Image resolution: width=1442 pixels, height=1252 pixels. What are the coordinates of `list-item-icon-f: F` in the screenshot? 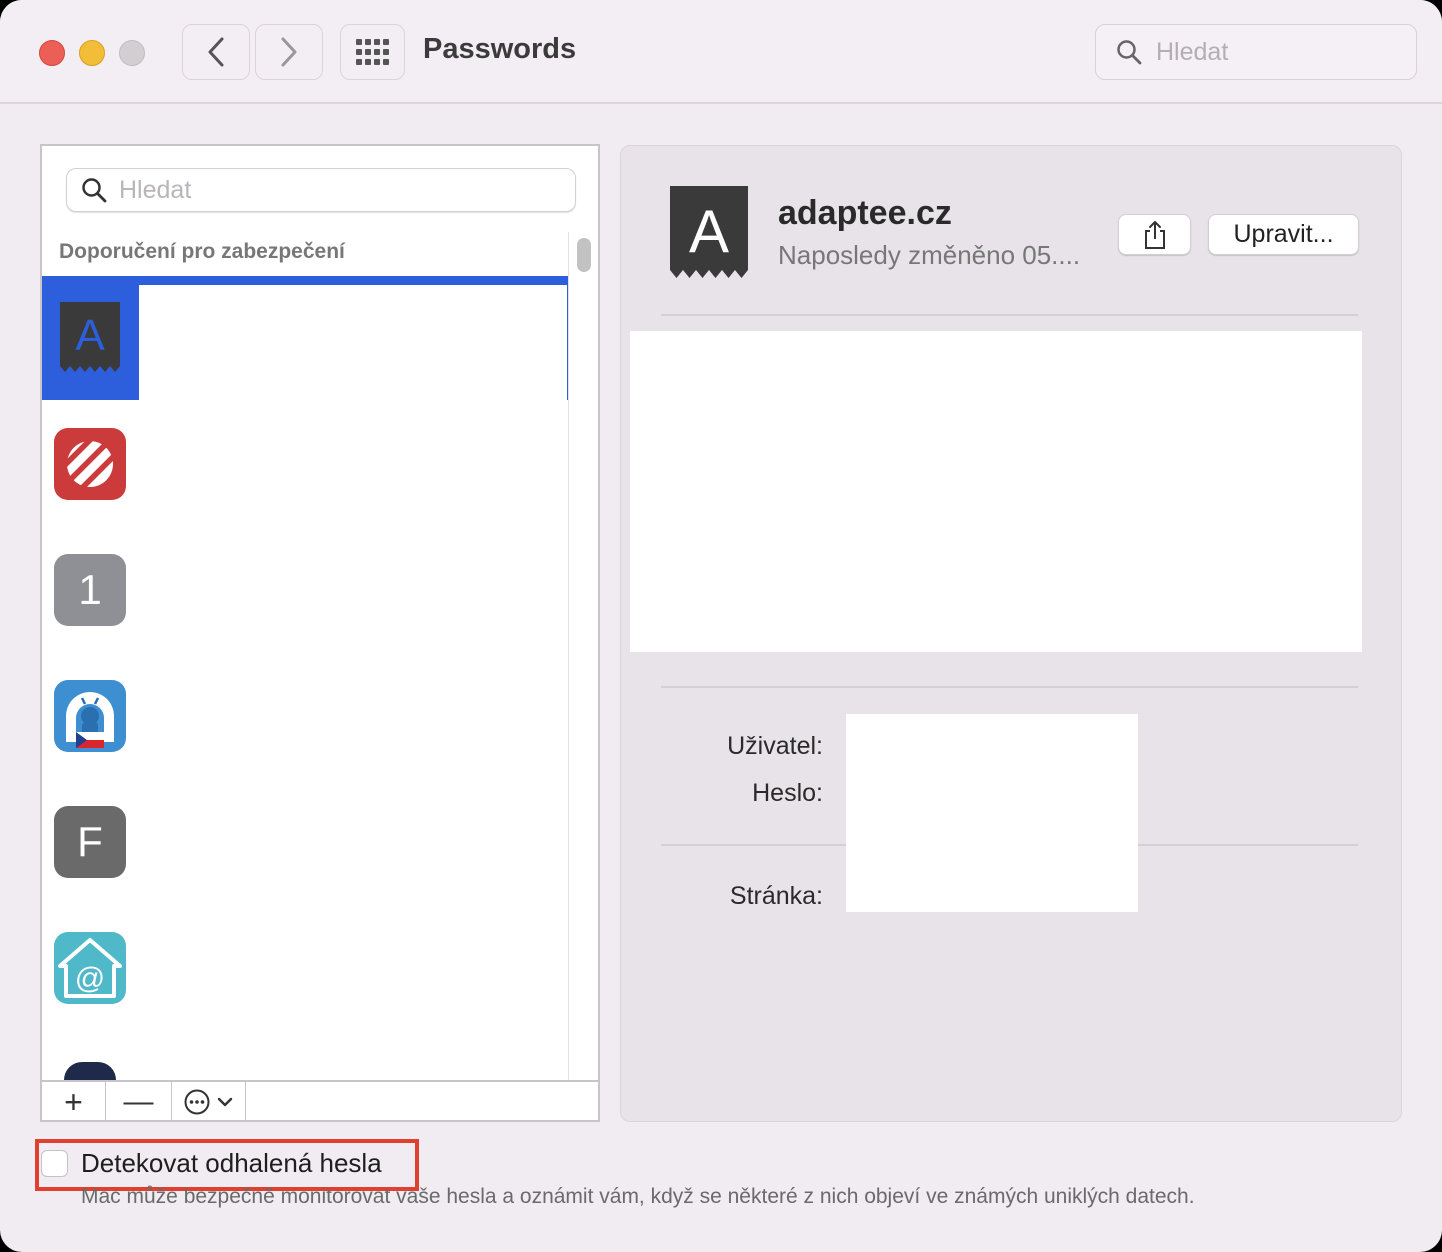 It's located at (90, 842).